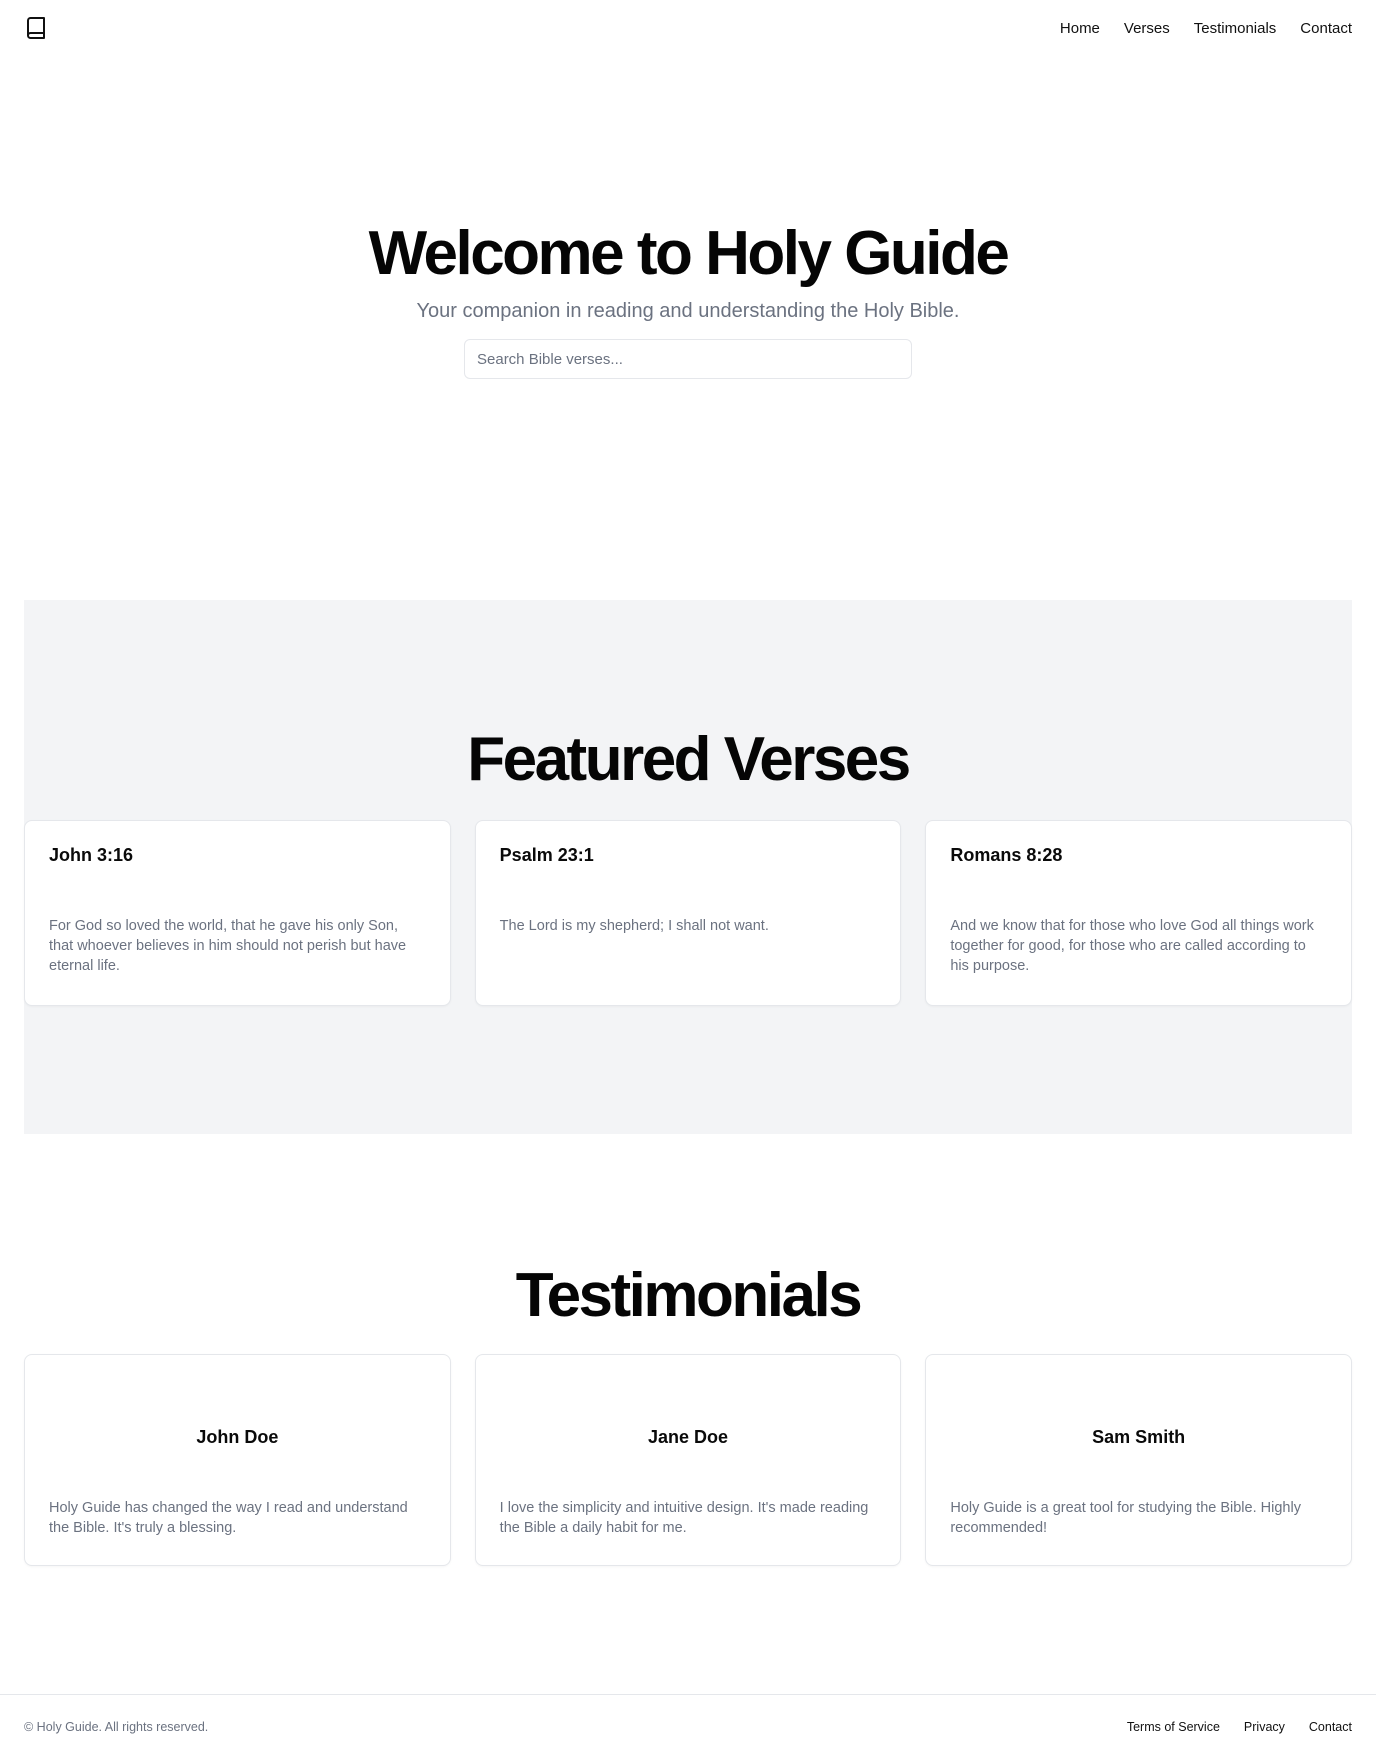 The image size is (1376, 1759). I want to click on footer-nav: Terms of Service Privacy Contact, so click(1239, 1727).